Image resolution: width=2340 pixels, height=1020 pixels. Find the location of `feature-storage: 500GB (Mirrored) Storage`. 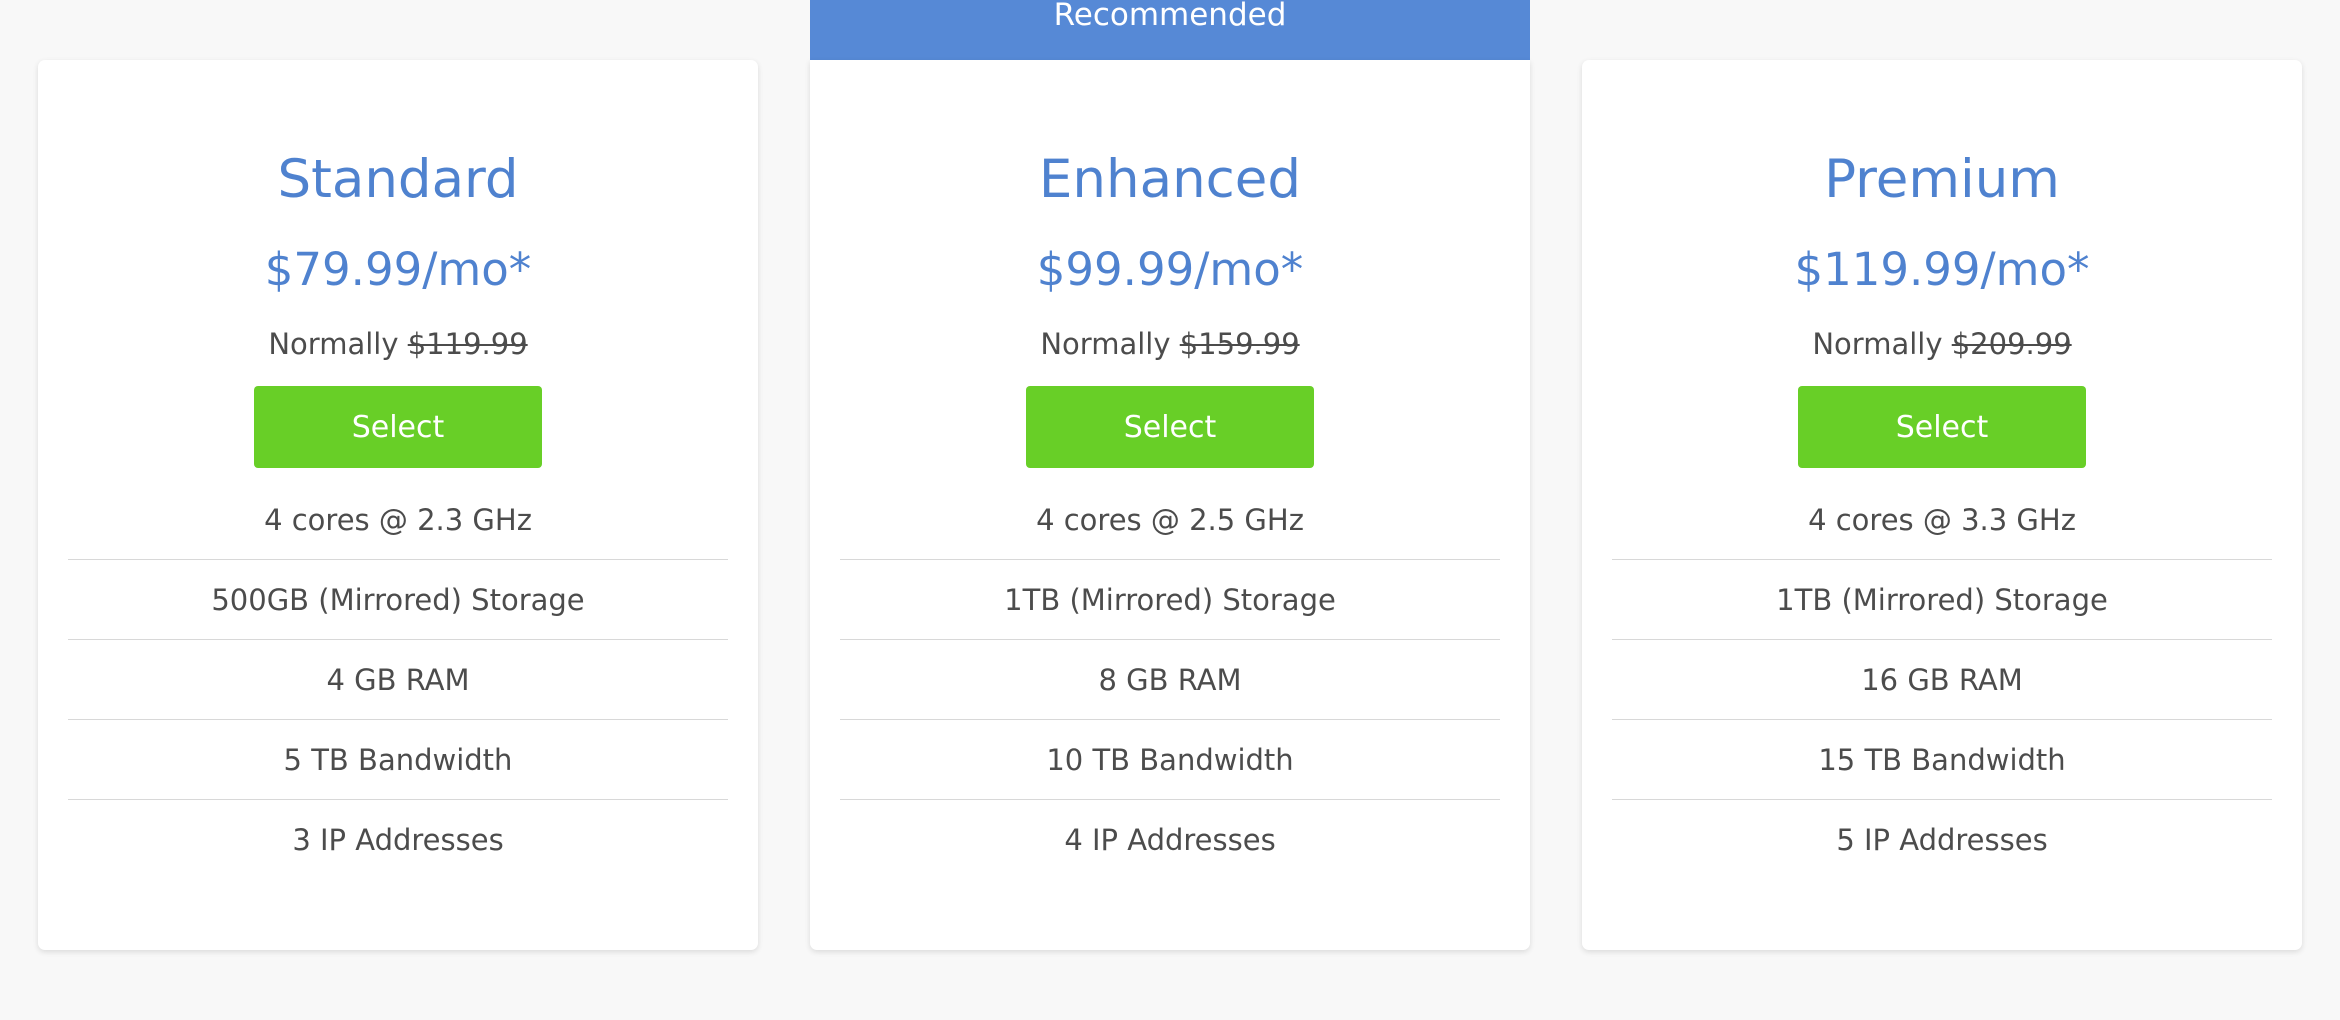

feature-storage: 500GB (Mirrored) Storage is located at coordinates (398, 600).